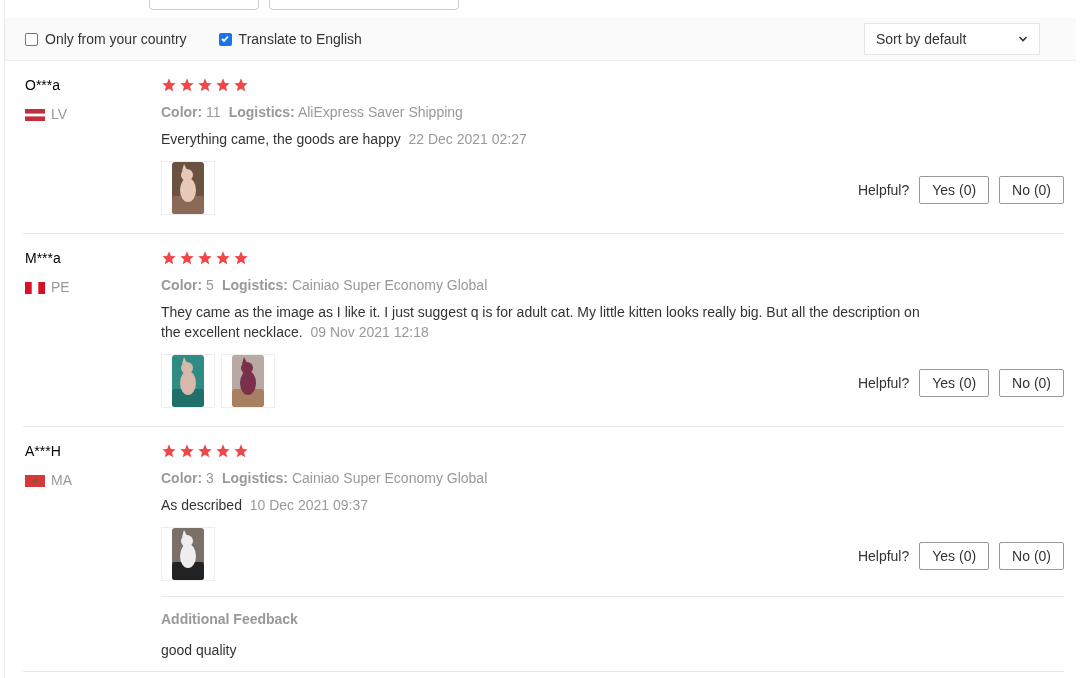  I want to click on review-text: As described 10 Dec 2021 09:37, so click(265, 505).